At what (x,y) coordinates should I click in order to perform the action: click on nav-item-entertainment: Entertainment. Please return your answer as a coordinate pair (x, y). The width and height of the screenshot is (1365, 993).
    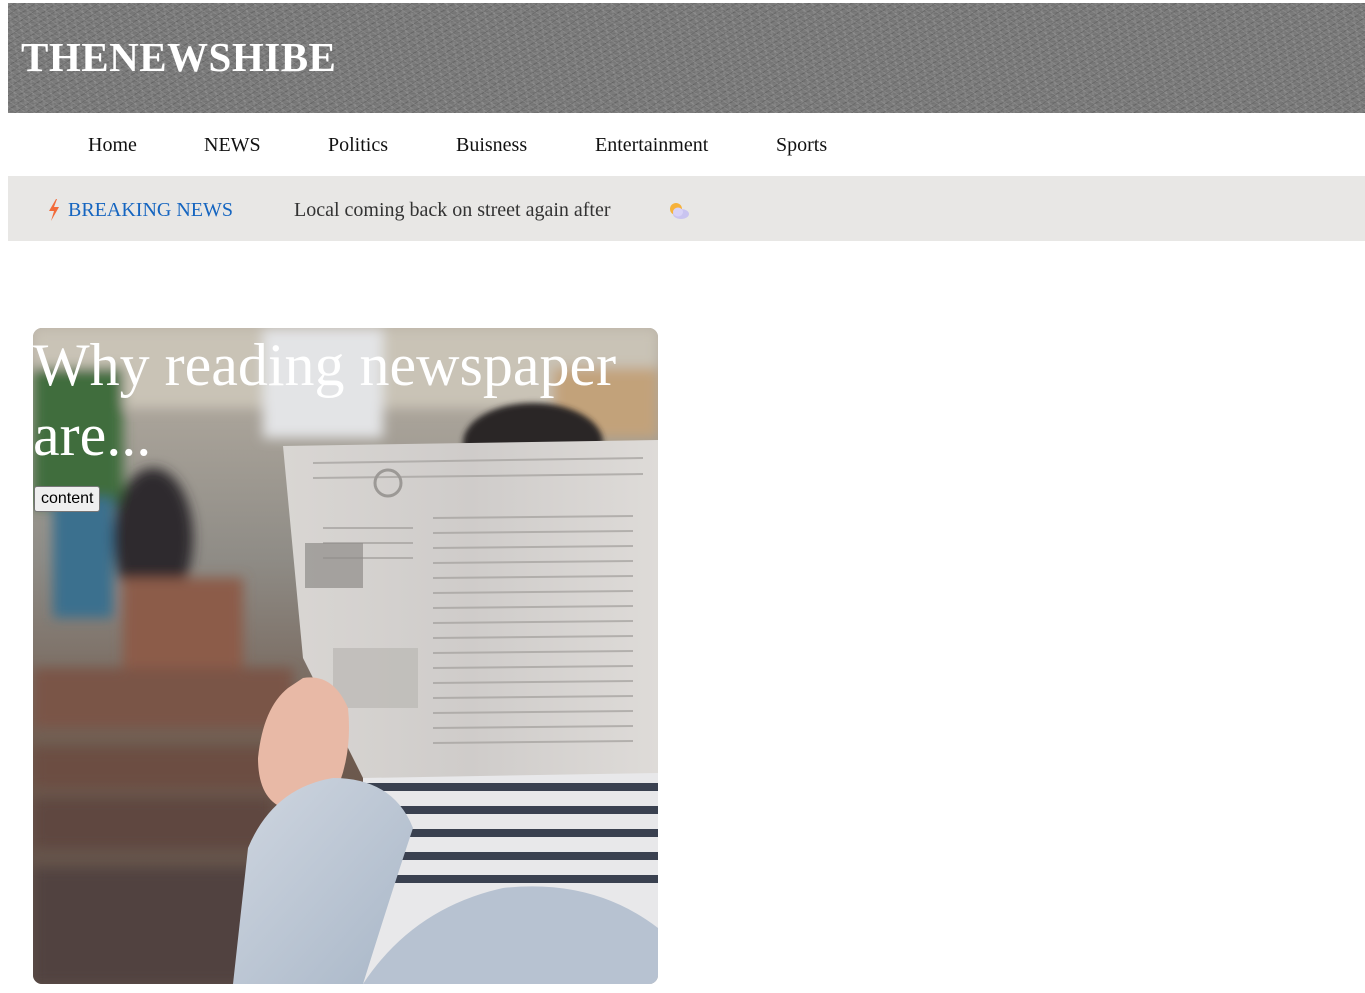
    Looking at the image, I should click on (651, 145).